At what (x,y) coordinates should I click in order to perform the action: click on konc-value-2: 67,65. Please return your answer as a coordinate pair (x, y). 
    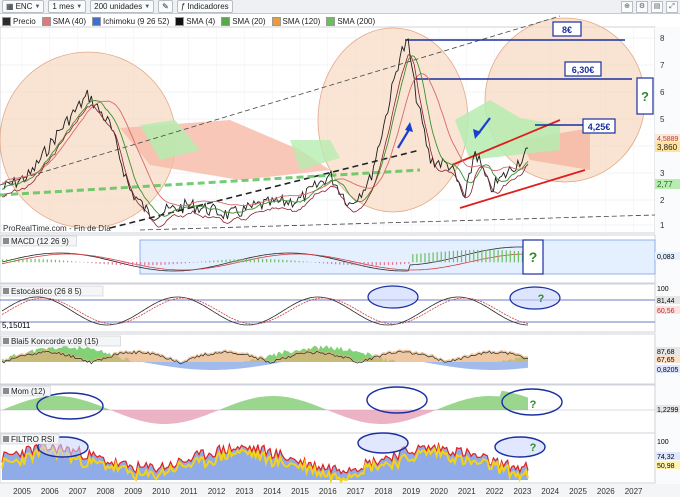
    Looking at the image, I should click on (666, 360).